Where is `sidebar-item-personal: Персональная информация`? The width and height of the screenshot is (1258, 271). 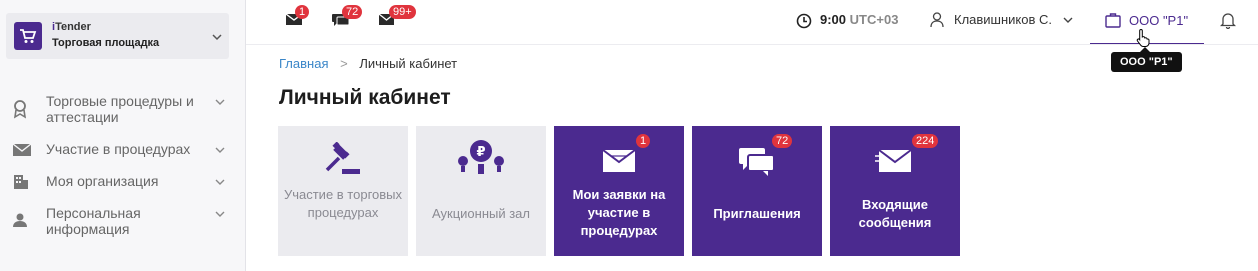 sidebar-item-personal: Персональная информация is located at coordinates (122, 221).